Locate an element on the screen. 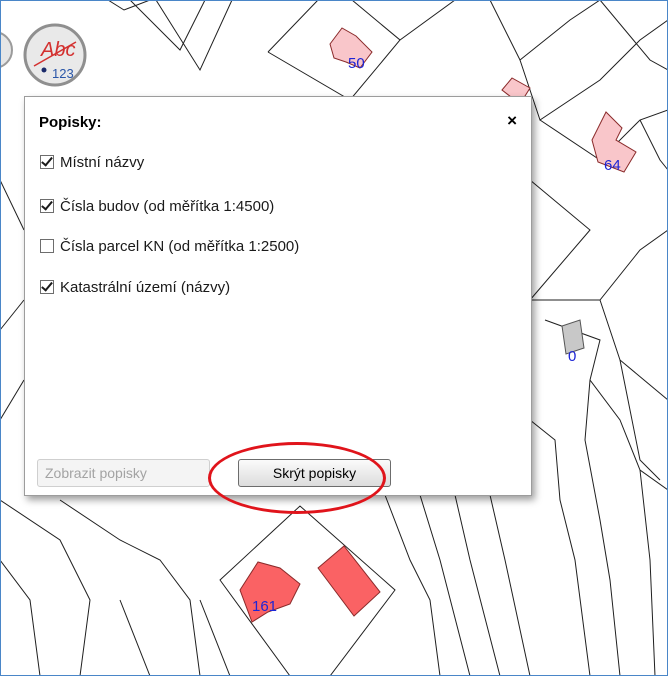 This screenshot has height=676, width=668. checkbox-parcel-numbers is located at coordinates (47, 246).